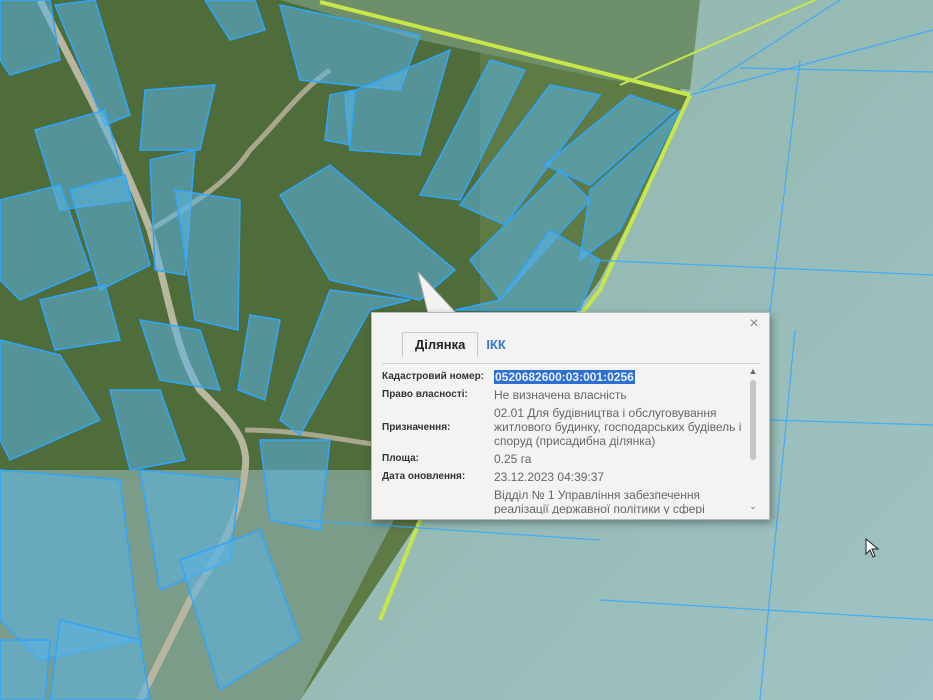 The height and width of the screenshot is (700, 933). I want to click on field-row: Право власності: Не визначена власність, so click(571, 394).